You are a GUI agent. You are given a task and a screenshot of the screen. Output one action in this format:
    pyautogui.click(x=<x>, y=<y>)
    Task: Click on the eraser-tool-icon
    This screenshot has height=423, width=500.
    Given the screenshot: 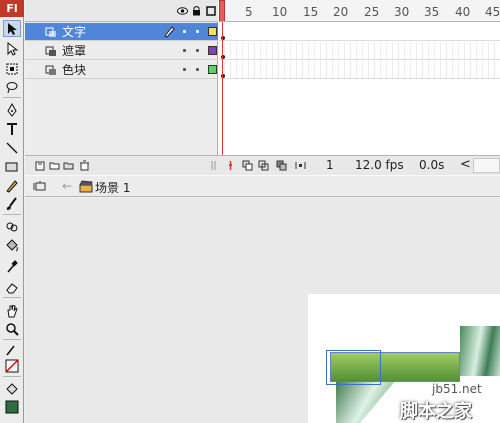 What is the action you would take?
    pyautogui.click(x=12, y=286)
    